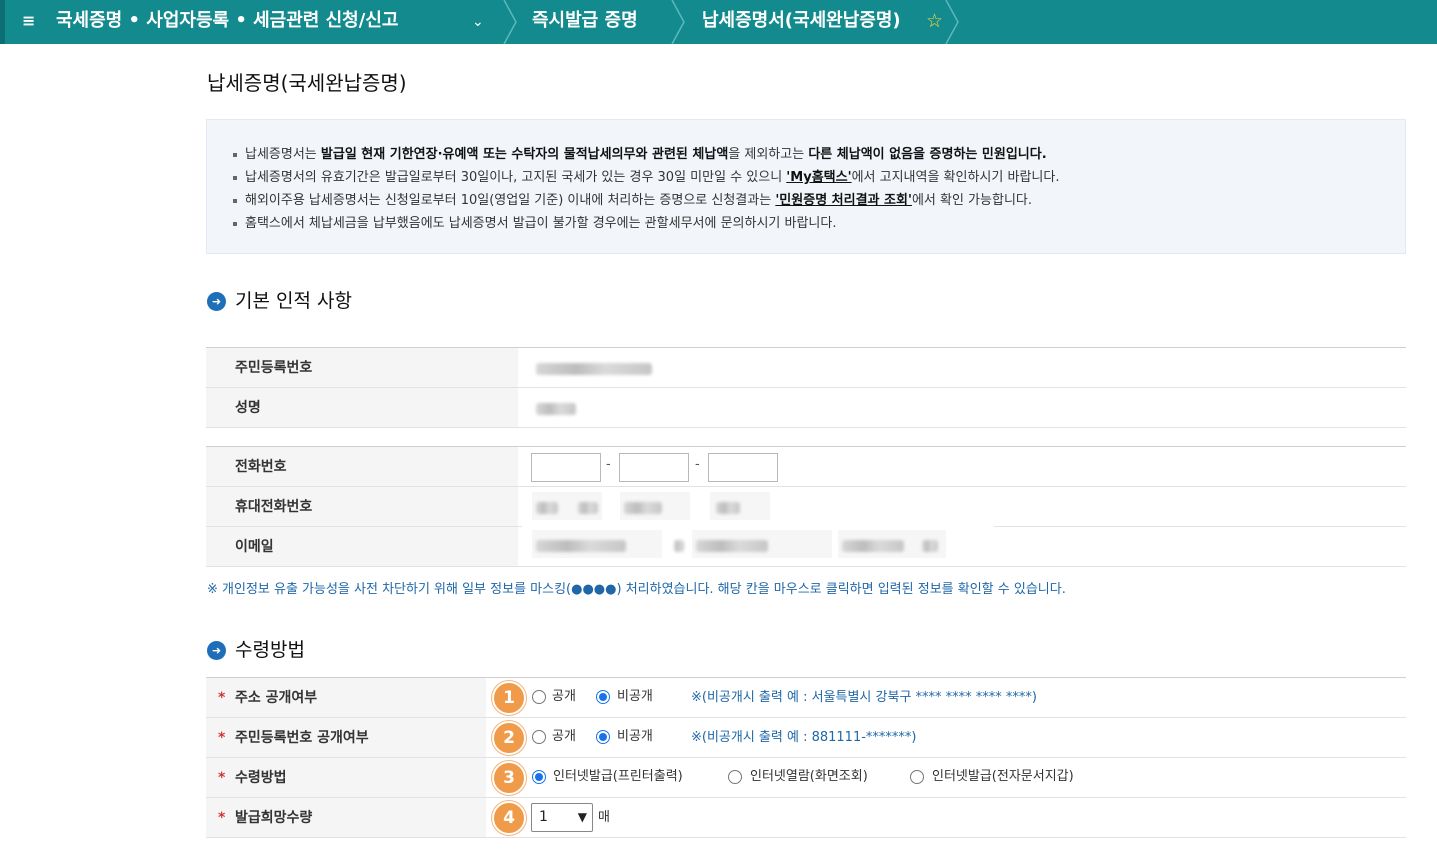 Image resolution: width=1437 pixels, height=859 pixels. What do you see at coordinates (603, 697) in the screenshot?
I see `address-private-radio` at bounding box center [603, 697].